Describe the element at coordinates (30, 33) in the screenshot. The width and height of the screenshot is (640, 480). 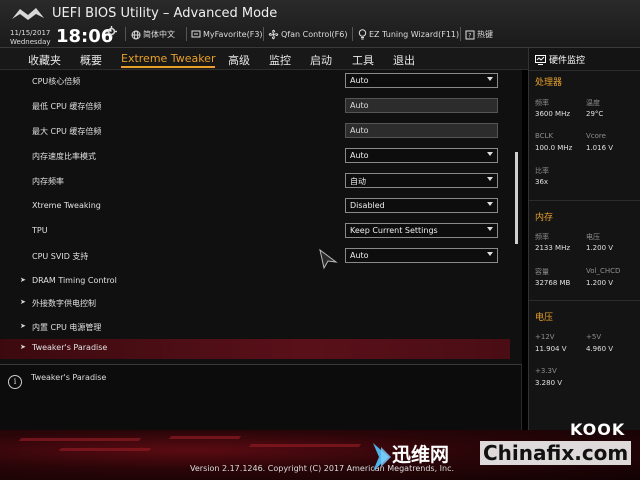
I see `date-text: 11/15/2017` at that location.